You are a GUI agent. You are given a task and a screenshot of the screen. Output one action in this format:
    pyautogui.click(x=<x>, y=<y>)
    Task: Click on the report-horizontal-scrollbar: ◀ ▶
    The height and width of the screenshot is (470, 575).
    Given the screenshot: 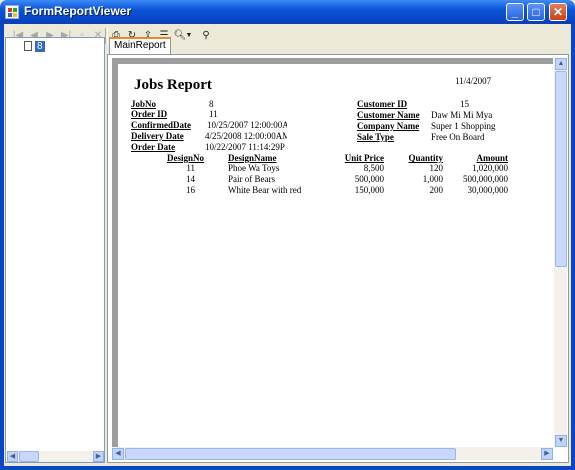 What is the action you would take?
    pyautogui.click(x=332, y=453)
    